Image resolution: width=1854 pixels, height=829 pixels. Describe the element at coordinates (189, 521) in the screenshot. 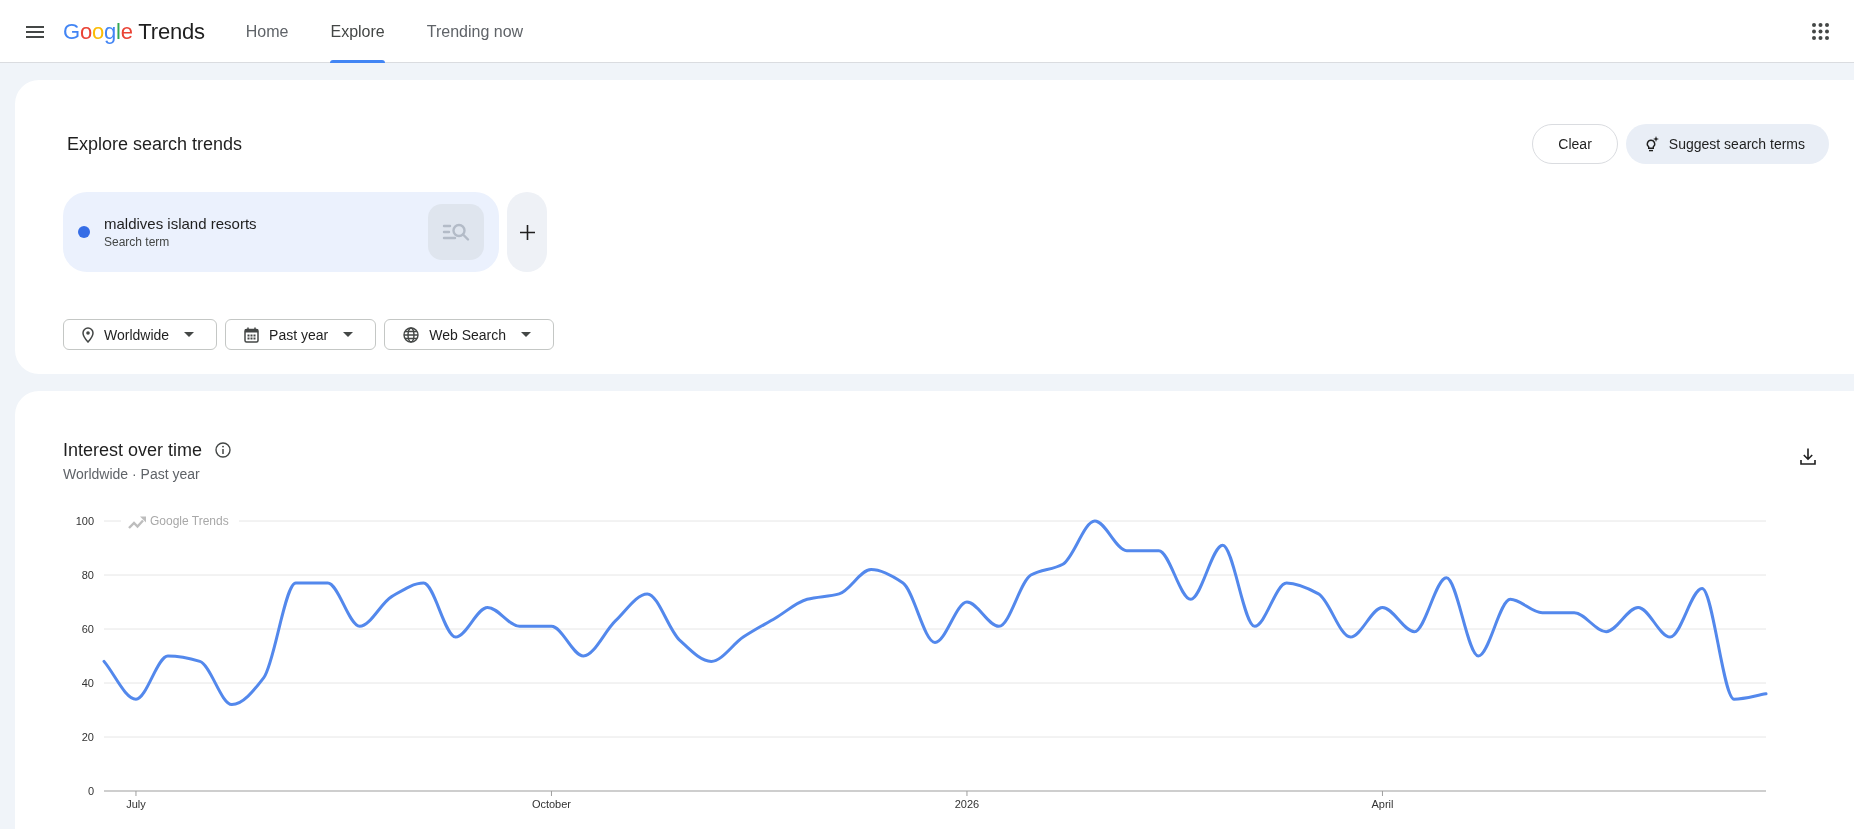

I see `chart-brand-label: Google Trends` at that location.